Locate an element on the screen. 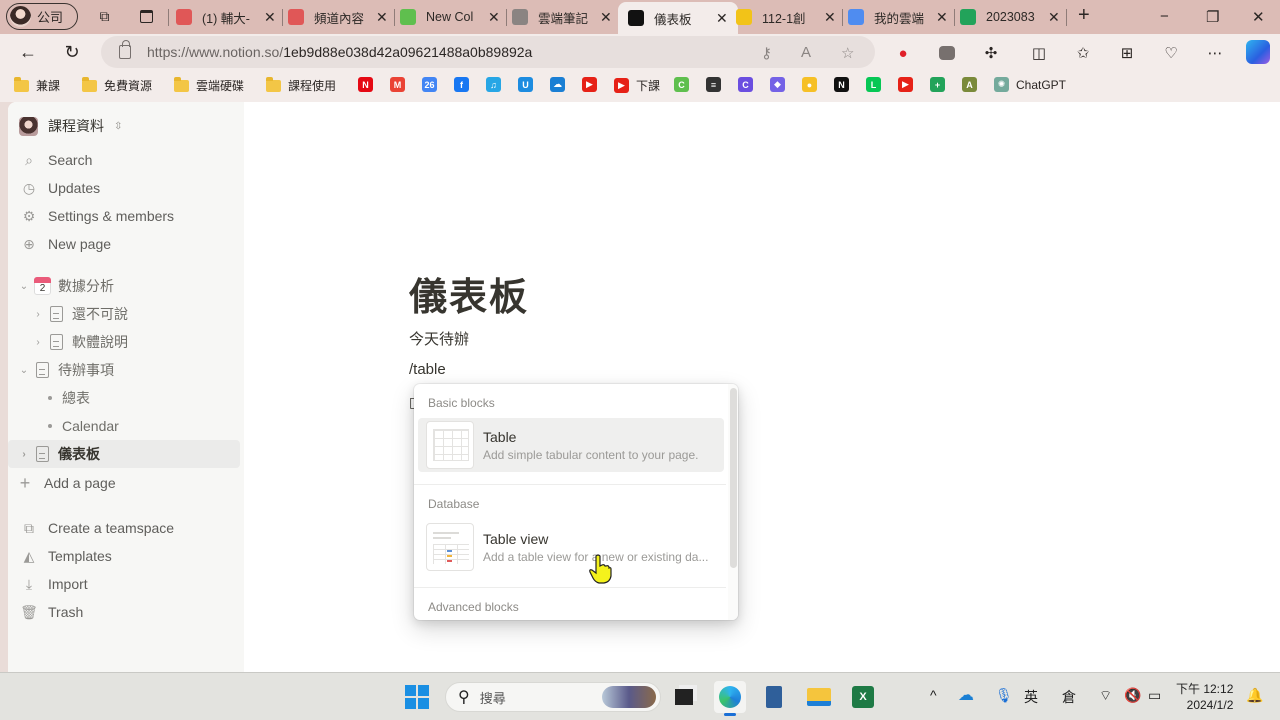 The height and width of the screenshot is (720, 1280). profile-button: 公司 is located at coordinates (42, 16).